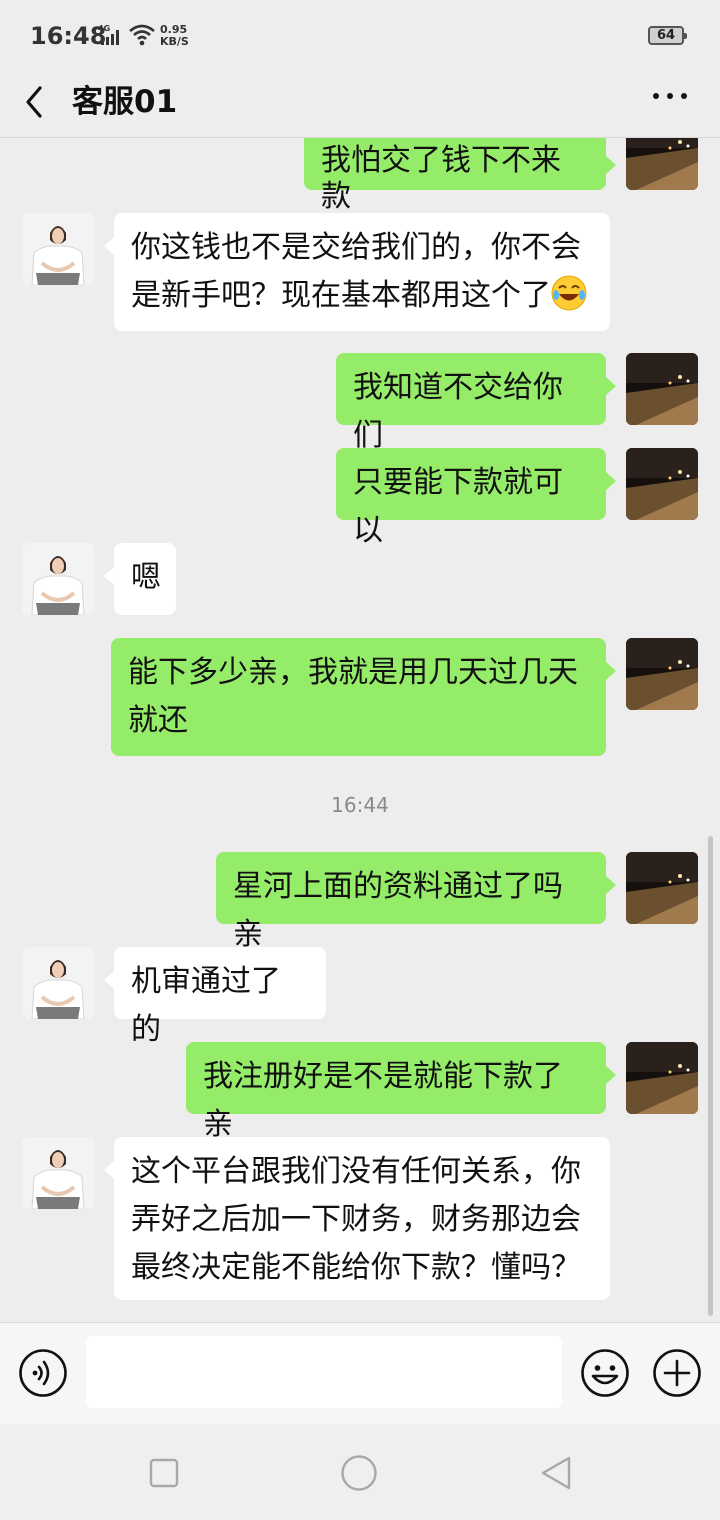 This screenshot has width=720, height=1520. I want to click on input-bar, so click(360, 1373).